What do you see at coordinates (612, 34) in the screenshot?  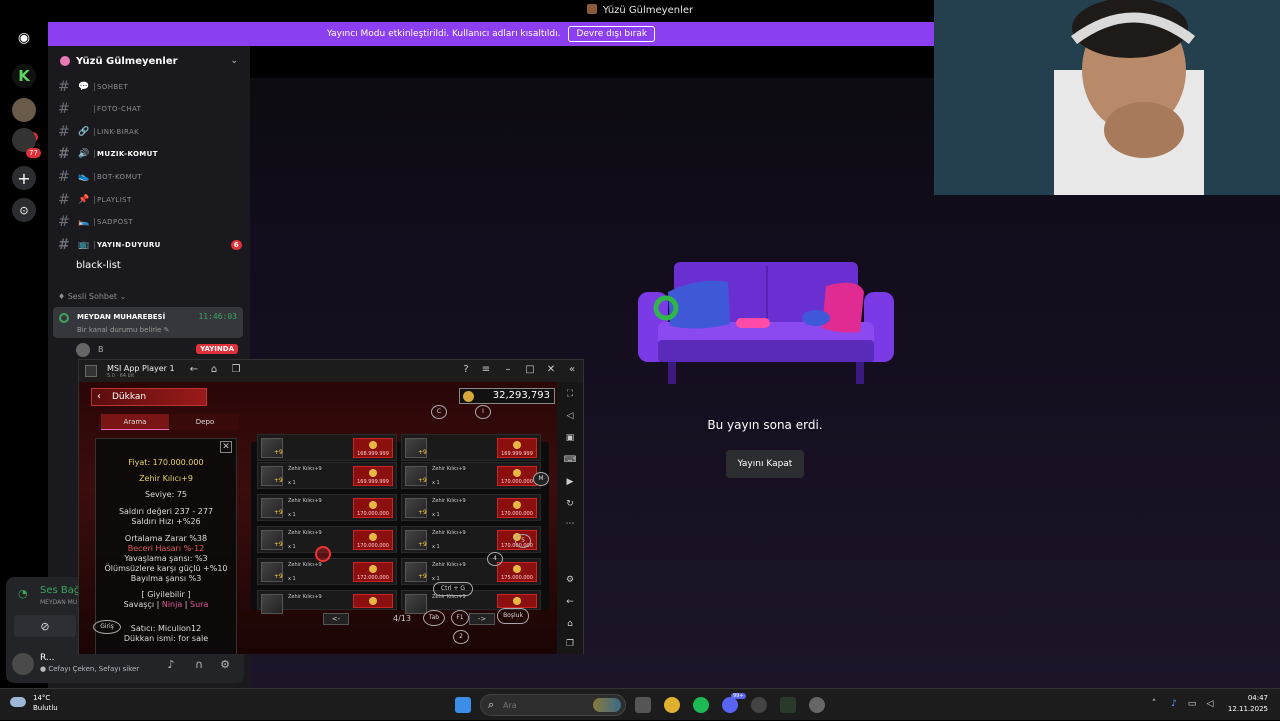 I see `disable-streamer-mode-button: Devre dışı bırak` at bounding box center [612, 34].